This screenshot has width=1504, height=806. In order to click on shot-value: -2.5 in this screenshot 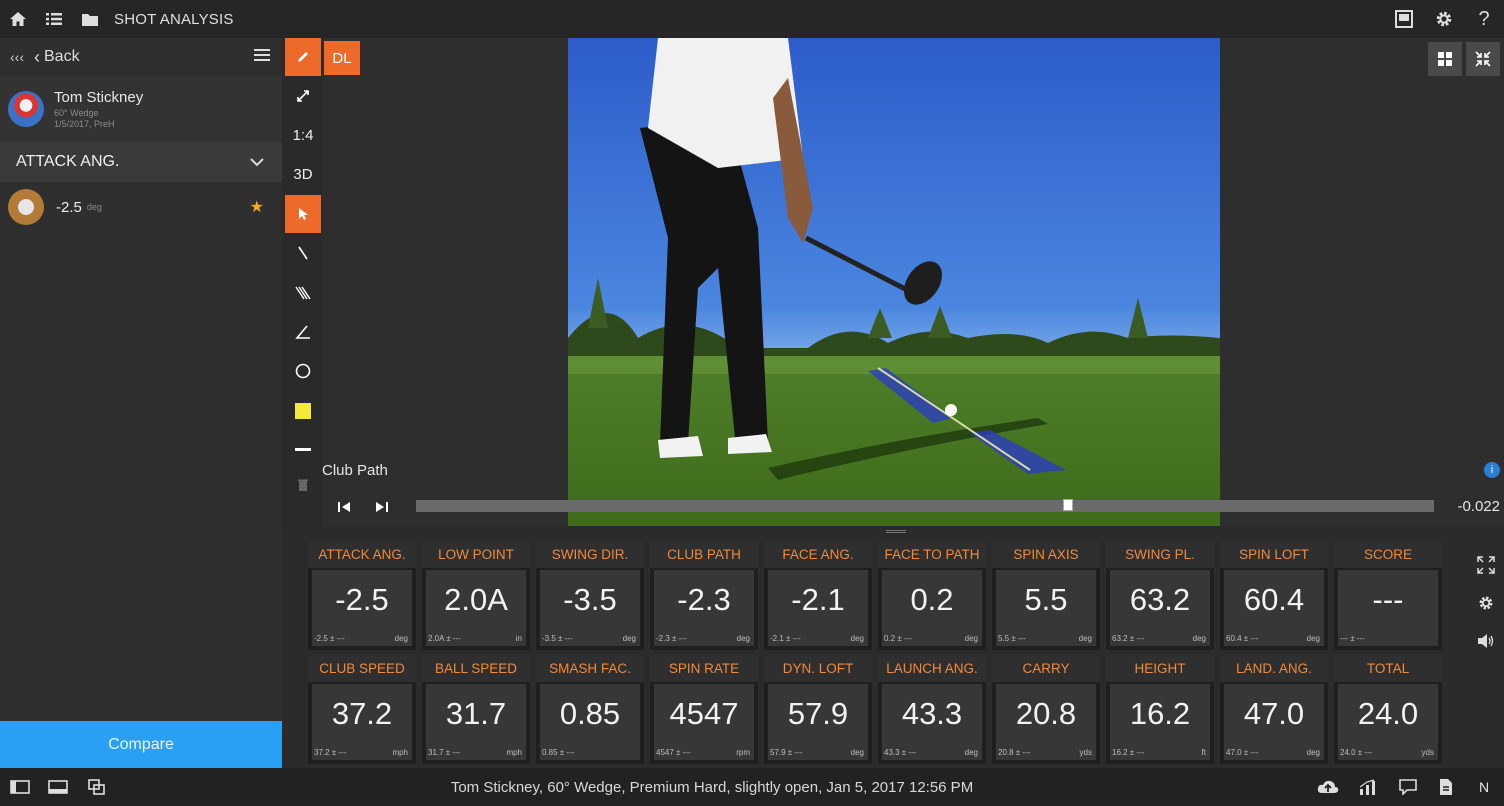, I will do `click(69, 207)`.